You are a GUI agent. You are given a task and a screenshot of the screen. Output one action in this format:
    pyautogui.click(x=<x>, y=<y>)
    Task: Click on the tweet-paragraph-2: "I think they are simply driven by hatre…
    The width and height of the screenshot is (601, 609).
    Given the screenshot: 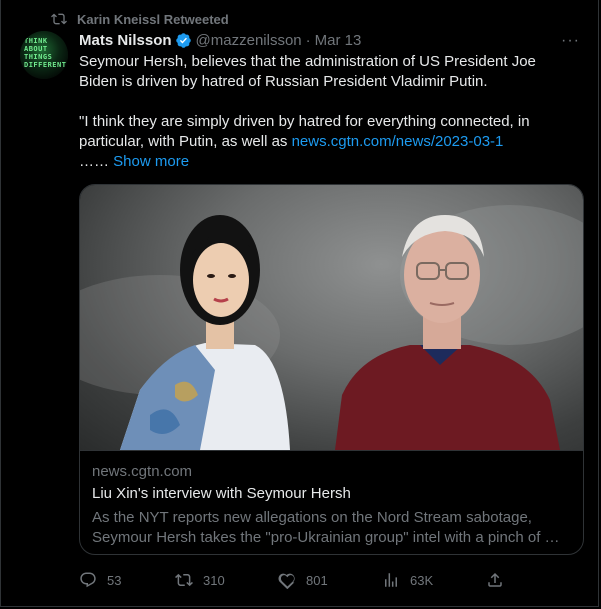 What is the action you would take?
    pyautogui.click(x=324, y=142)
    